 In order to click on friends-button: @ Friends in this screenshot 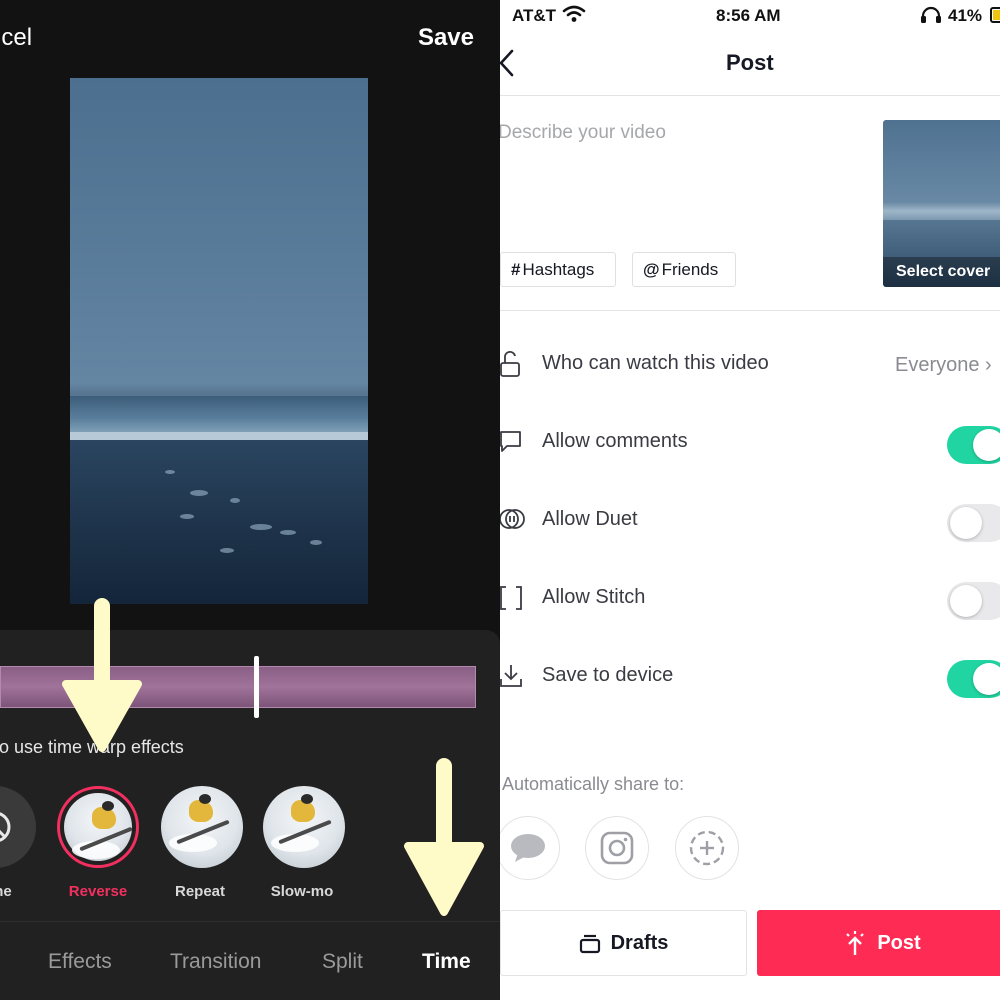, I will do `click(684, 269)`.